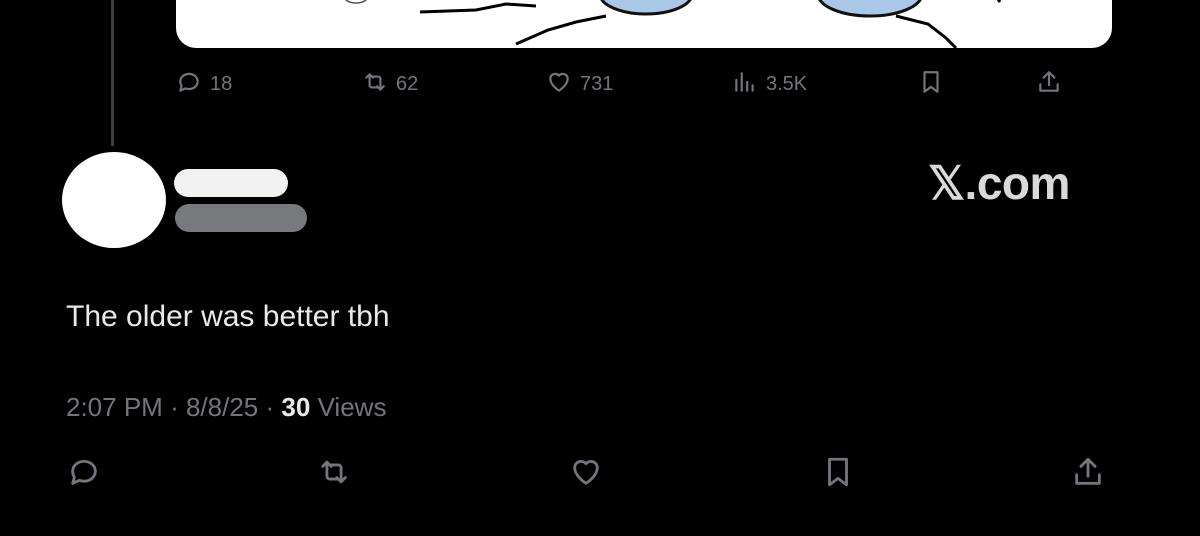 The height and width of the screenshot is (536, 1200). I want to click on post-time: 2:07 PM, so click(114, 407).